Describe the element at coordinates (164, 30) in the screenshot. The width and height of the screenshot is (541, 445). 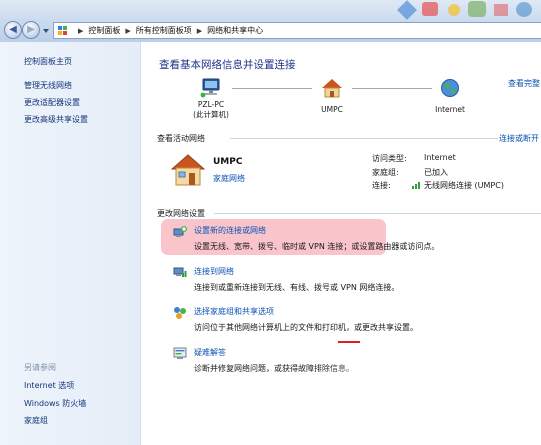
I see `breadcrumb-all-items: 所有控制面板项` at that location.